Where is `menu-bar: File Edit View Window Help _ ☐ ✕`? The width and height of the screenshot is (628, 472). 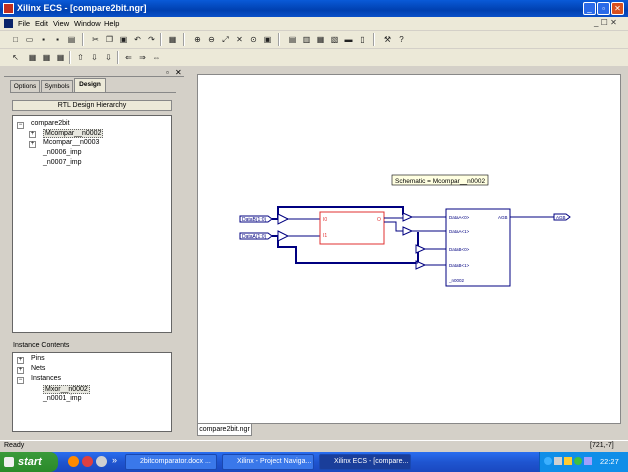
menu-bar: File Edit View Window Help _ ☐ ✕ is located at coordinates (314, 23).